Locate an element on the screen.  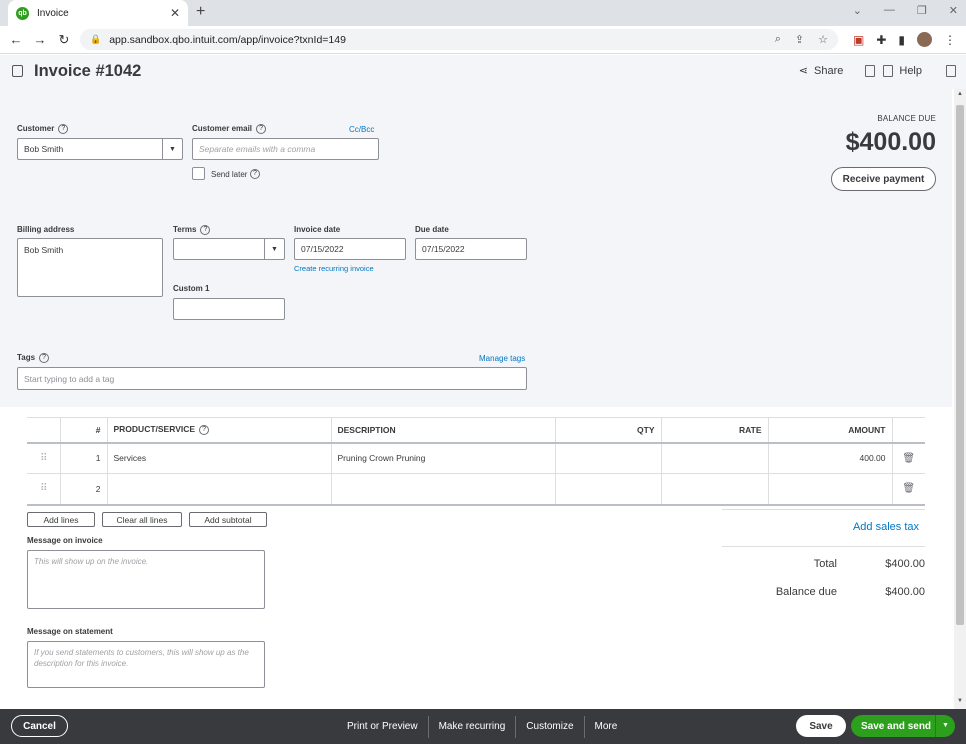
customer-select: Bob Smith ▼ is located at coordinates (100, 149).